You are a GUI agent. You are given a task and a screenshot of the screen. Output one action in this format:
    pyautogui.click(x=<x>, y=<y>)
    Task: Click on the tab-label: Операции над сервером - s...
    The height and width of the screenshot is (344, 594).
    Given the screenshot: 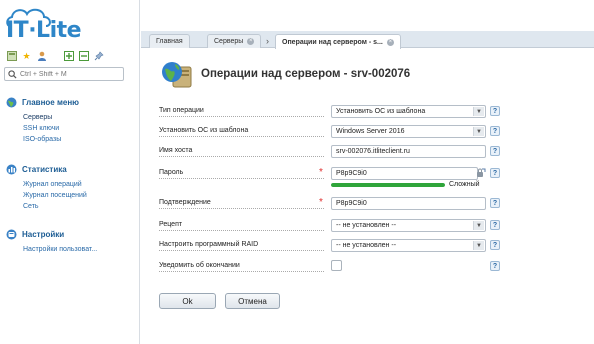 What is the action you would take?
    pyautogui.click(x=332, y=42)
    